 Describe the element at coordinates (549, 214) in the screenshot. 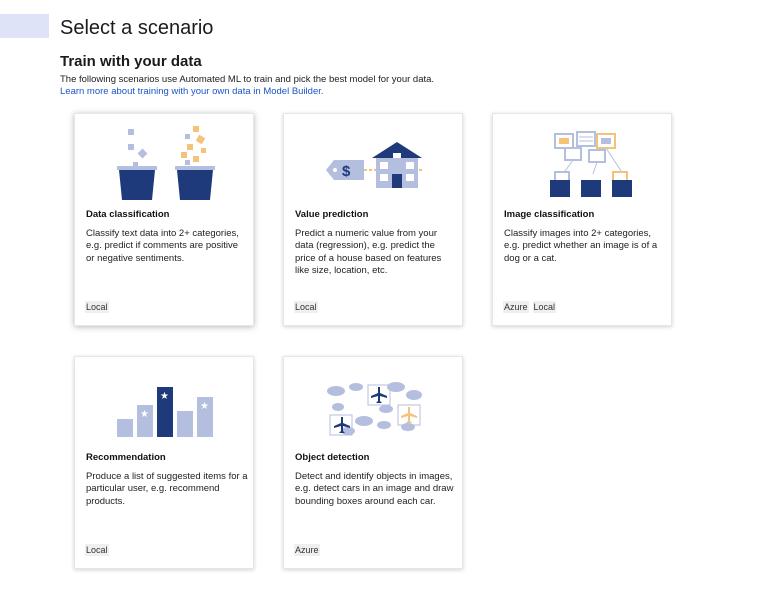

I see `card-title: Image classification` at that location.